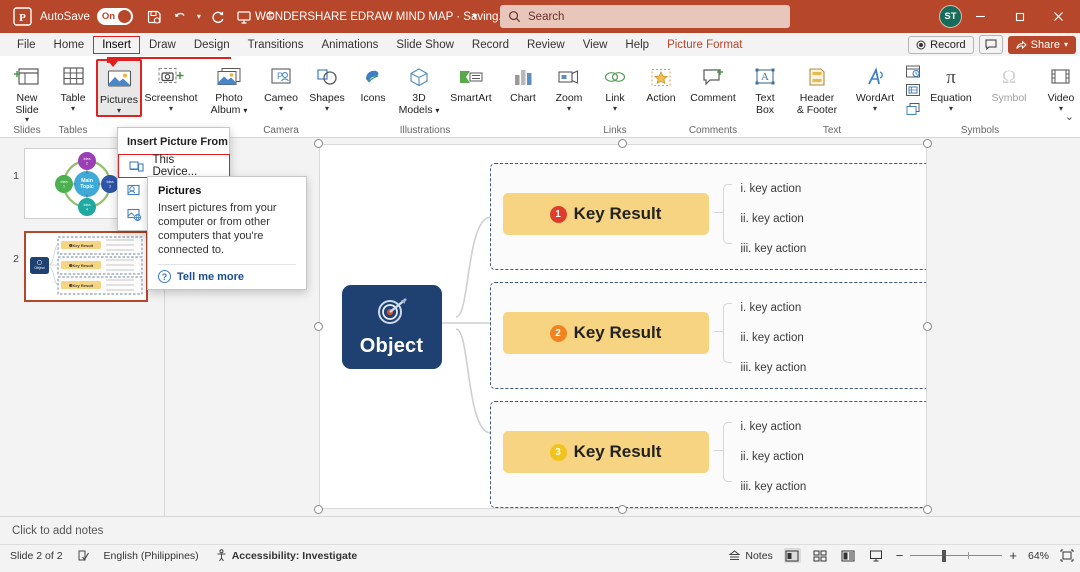 The height and width of the screenshot is (572, 1080). I want to click on reading-view-icon, so click(848, 555).